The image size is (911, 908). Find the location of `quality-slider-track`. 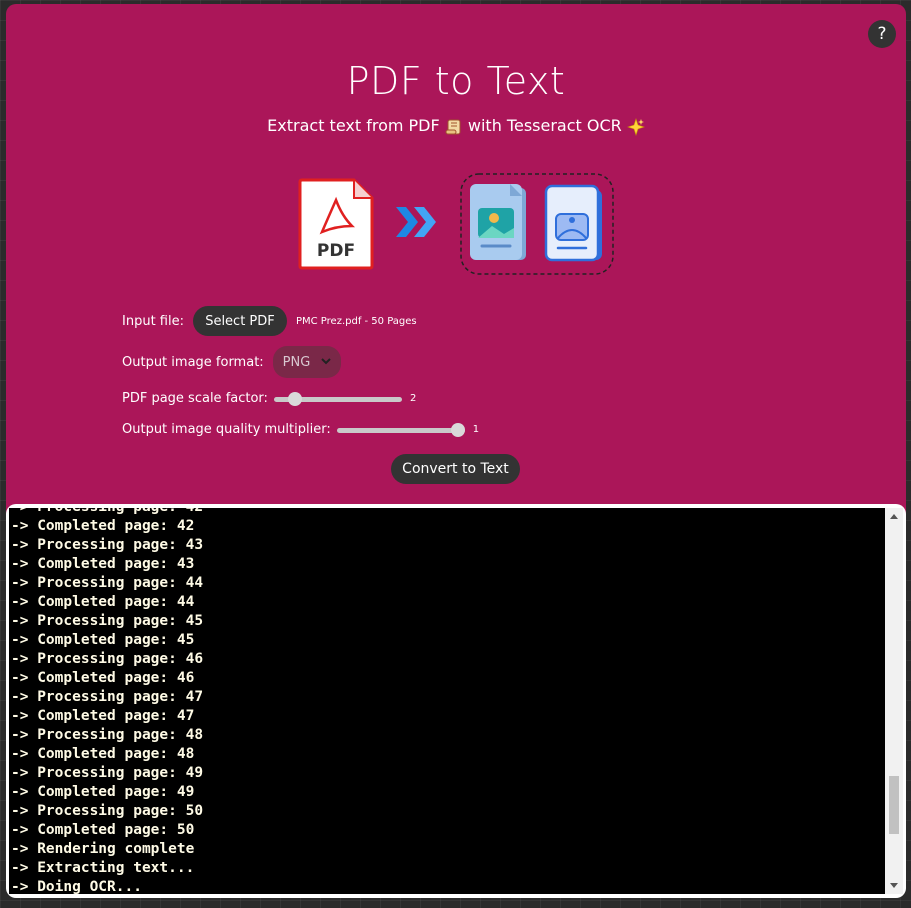

quality-slider-track is located at coordinates (400, 430).